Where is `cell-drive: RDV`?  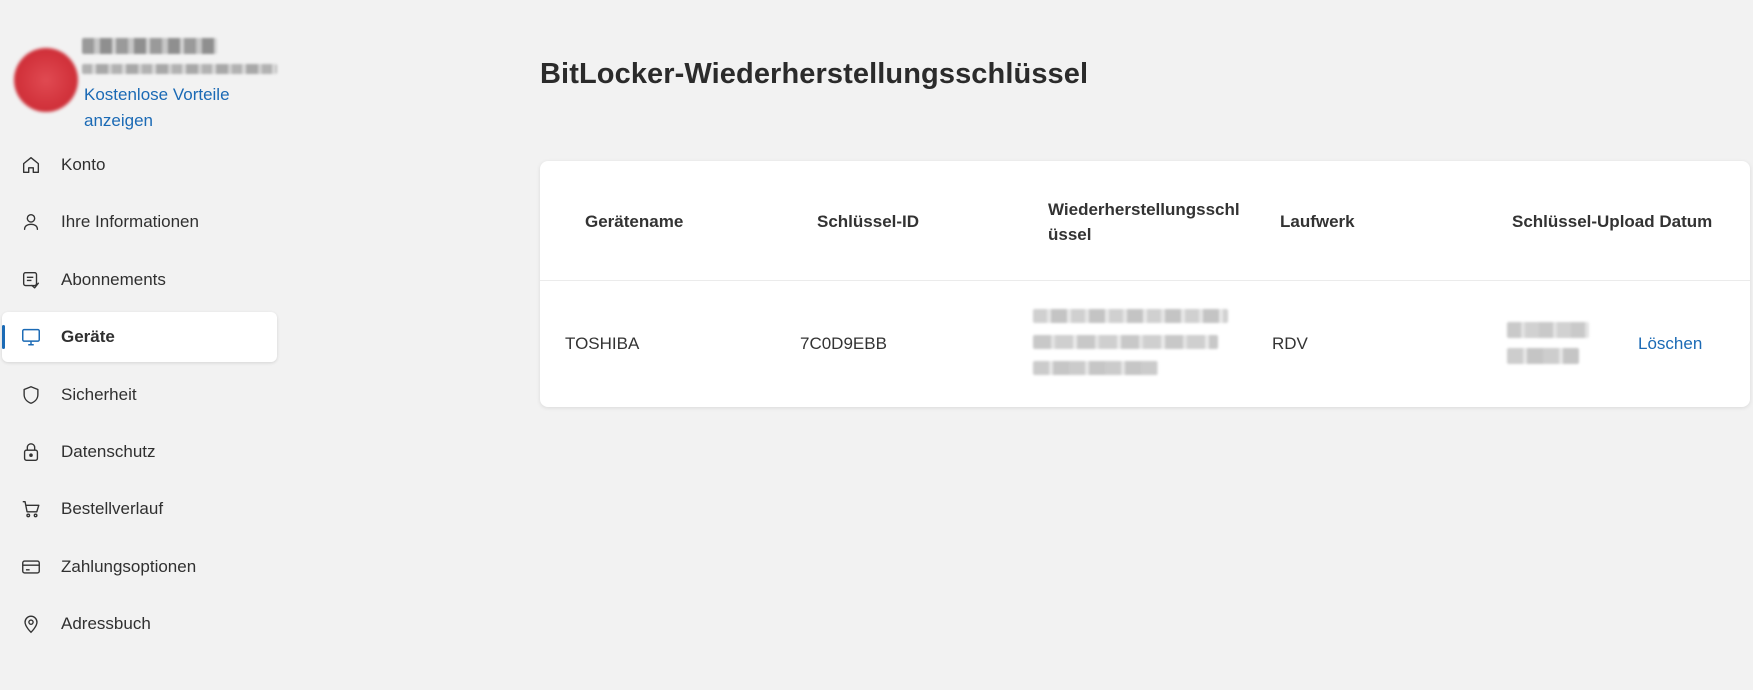
cell-drive: RDV is located at coordinates (1290, 343).